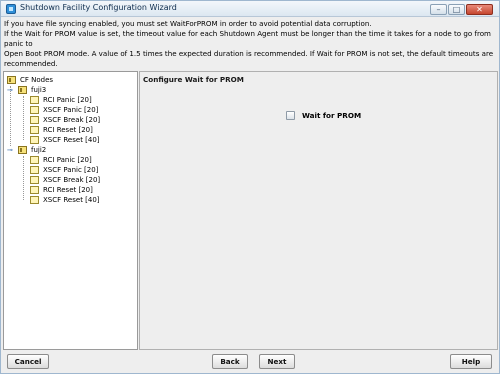 This screenshot has width=500, height=374. Describe the element at coordinates (230, 361) in the screenshot. I see `back-button: Back` at that location.